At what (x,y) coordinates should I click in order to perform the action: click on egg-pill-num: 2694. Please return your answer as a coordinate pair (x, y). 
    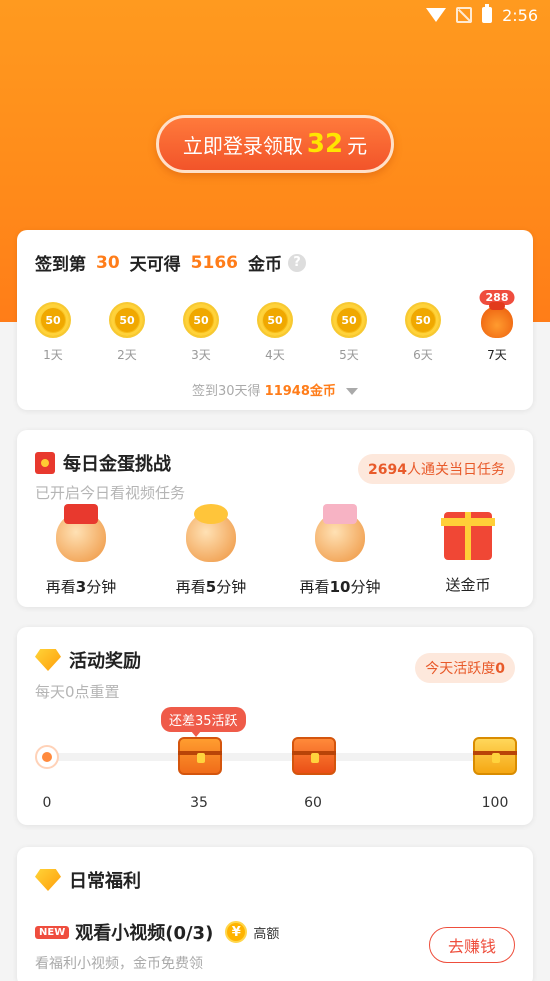
    Looking at the image, I should click on (387, 470).